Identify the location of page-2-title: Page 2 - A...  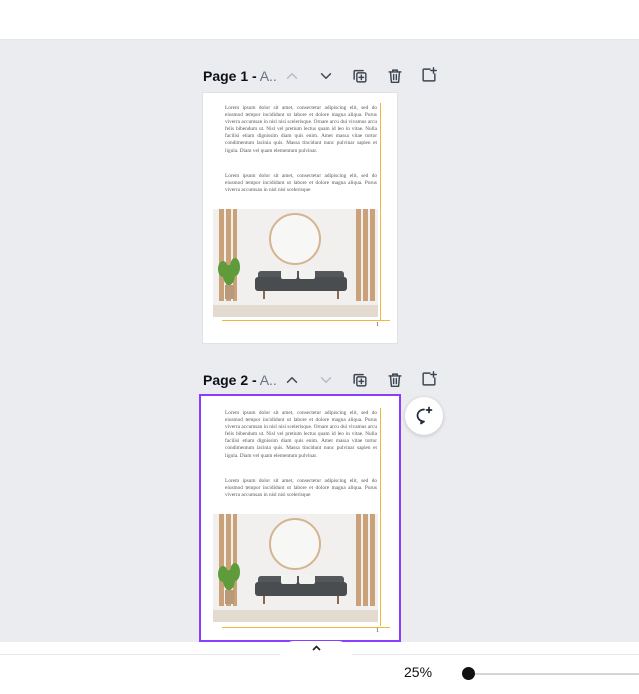
(240, 380).